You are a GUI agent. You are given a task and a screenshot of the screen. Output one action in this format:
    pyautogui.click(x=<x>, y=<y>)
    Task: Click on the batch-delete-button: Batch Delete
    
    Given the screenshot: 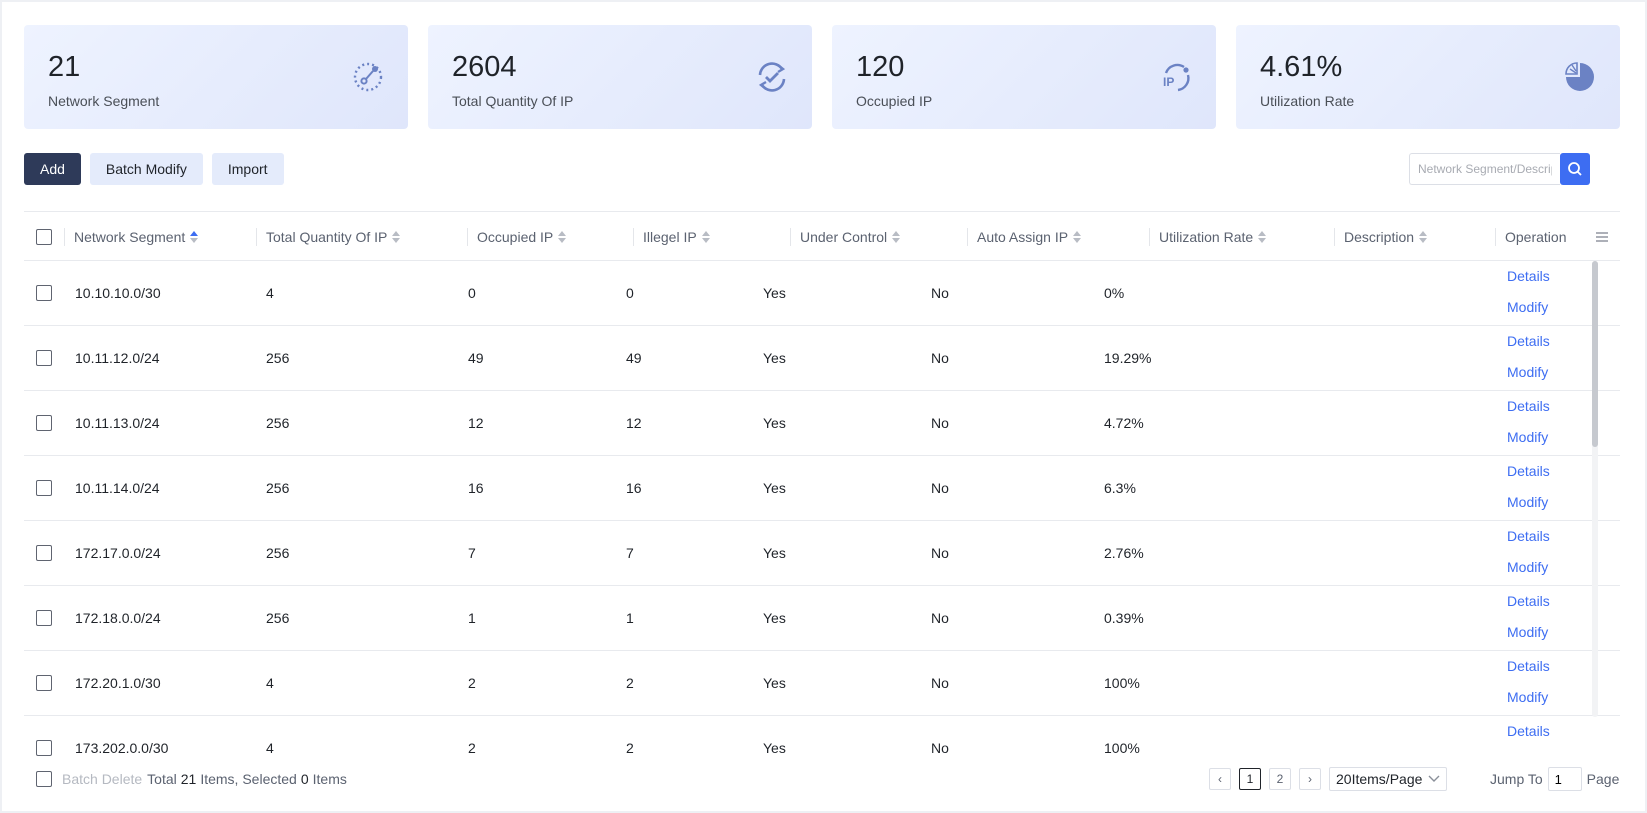 What is the action you would take?
    pyautogui.click(x=102, y=779)
    